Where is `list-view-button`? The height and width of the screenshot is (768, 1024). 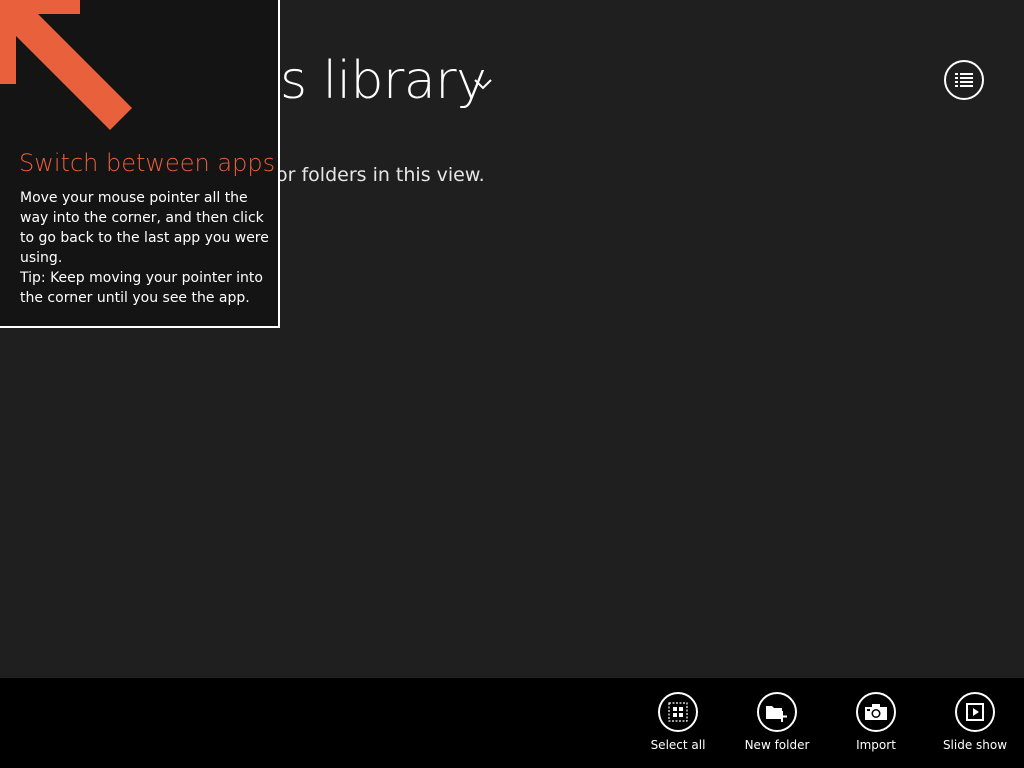 list-view-button is located at coordinates (964, 80).